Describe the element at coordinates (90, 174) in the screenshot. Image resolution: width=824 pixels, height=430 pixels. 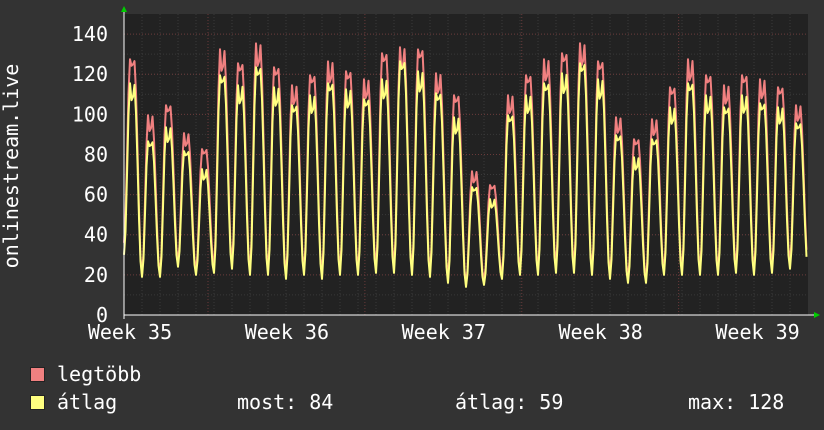
I see `y-axis-tick-labels: 020406080100120140` at that location.